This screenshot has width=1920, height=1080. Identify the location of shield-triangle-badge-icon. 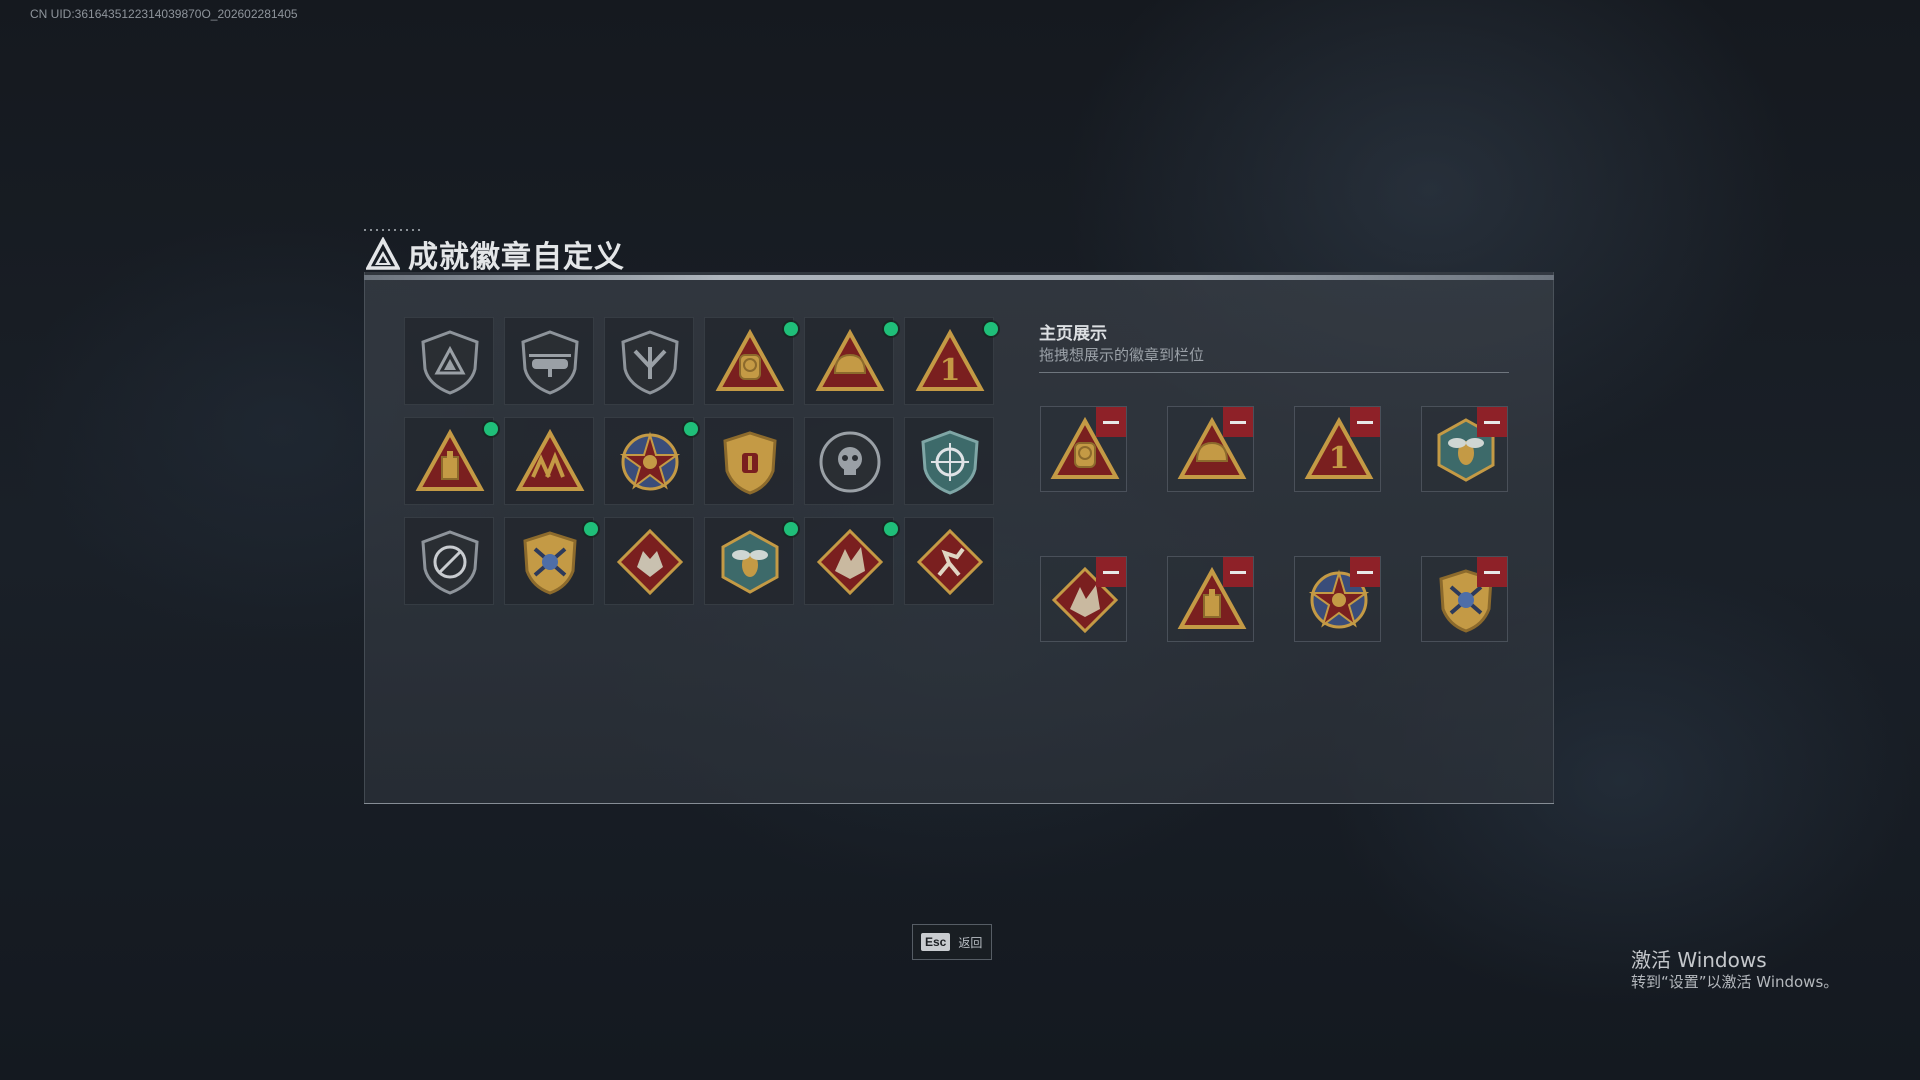
(450, 362).